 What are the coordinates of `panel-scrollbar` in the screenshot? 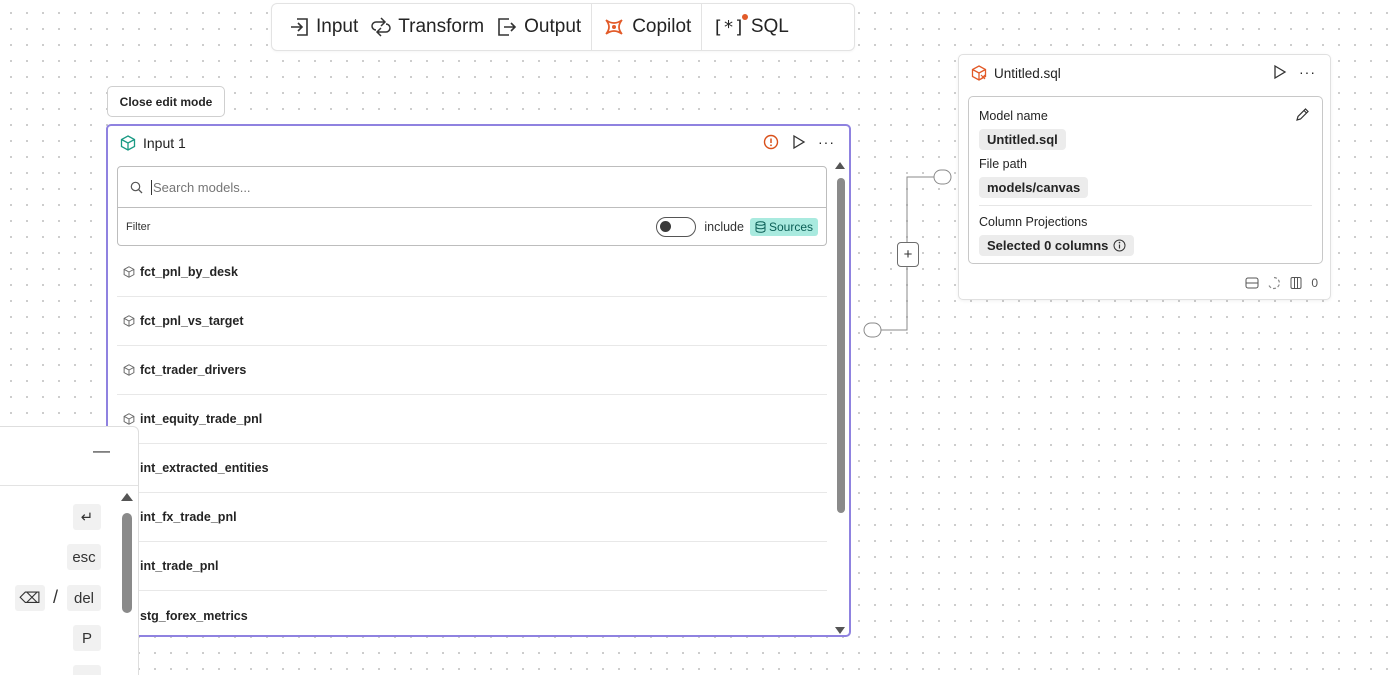 It's located at (127, 583).